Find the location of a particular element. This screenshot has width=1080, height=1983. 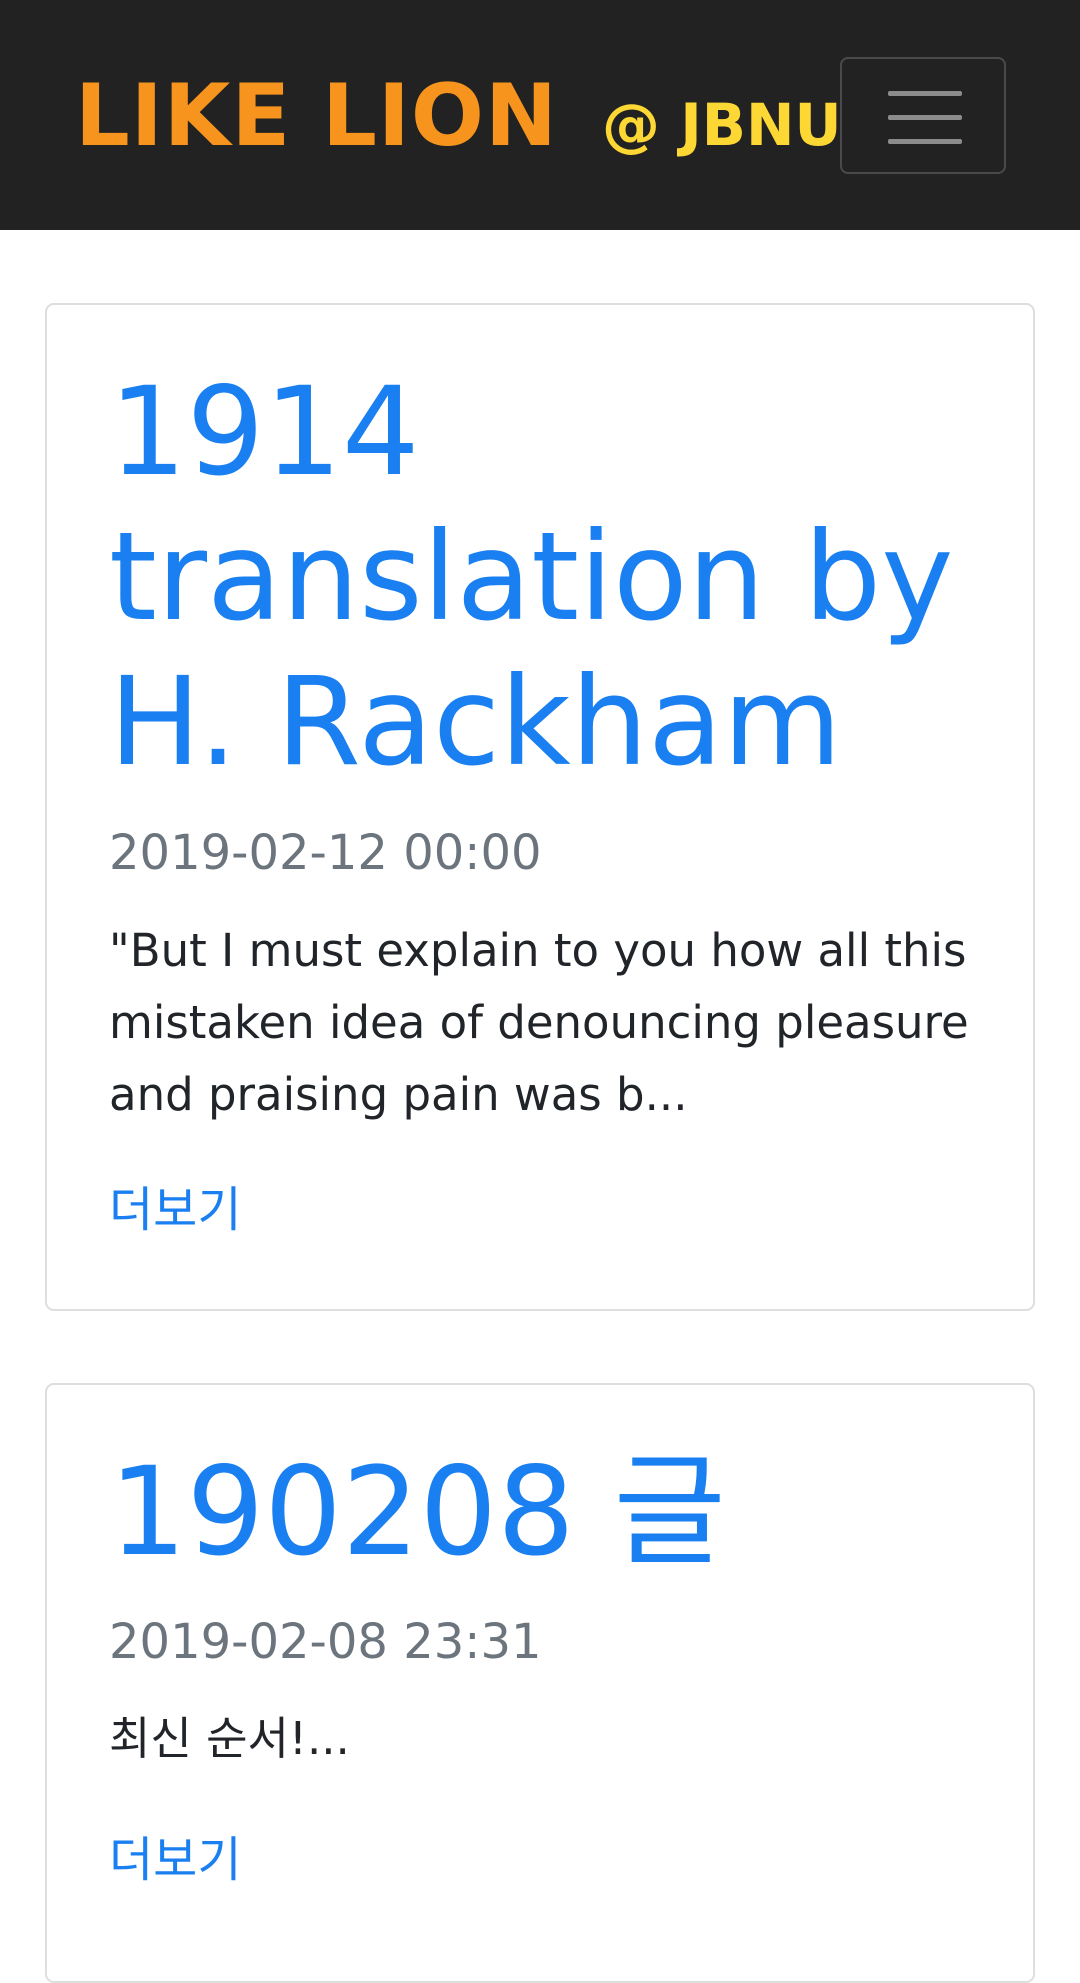

brand-logo: LIKE LION @ JBNU is located at coordinates (458, 116).